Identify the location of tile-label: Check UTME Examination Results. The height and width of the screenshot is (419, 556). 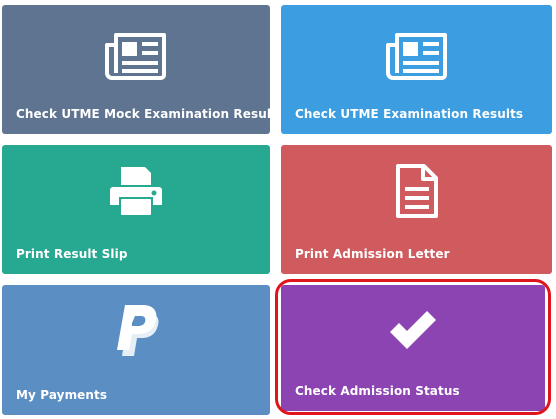
(409, 114).